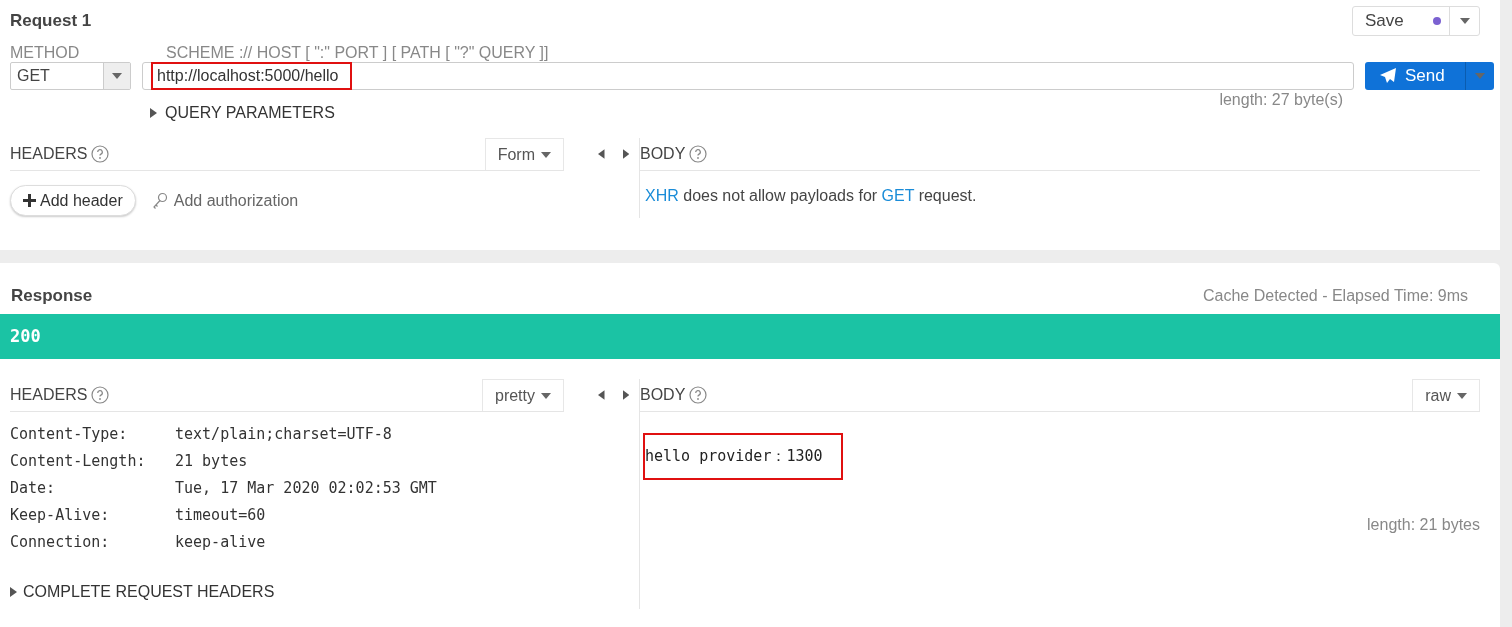  I want to click on add-header-button: Add header, so click(73, 200).